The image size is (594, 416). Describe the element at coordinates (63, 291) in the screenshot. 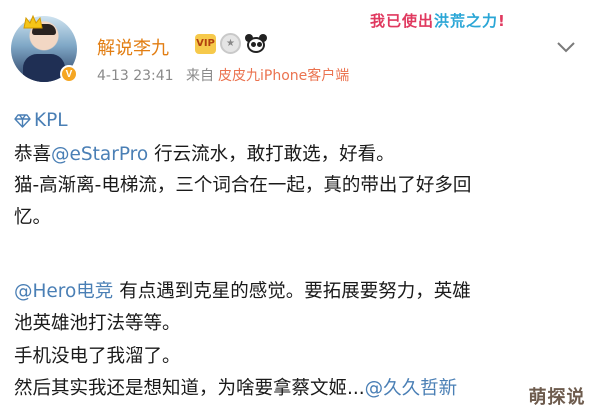

I see `mention-hero: @Hero电竞` at that location.